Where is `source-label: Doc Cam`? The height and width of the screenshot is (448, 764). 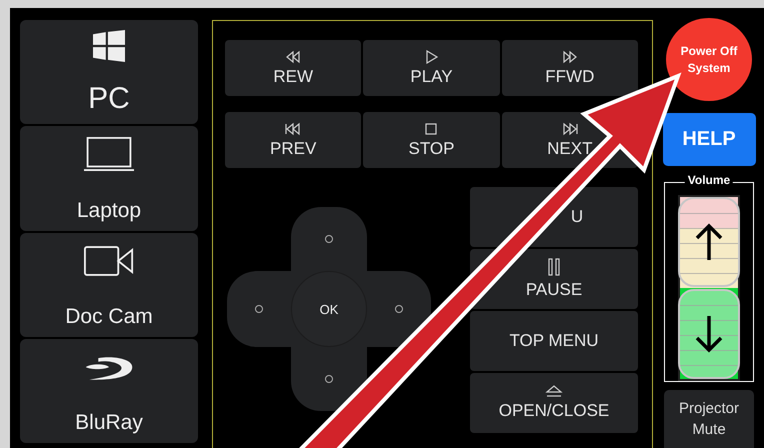
source-label: Doc Cam is located at coordinates (109, 316).